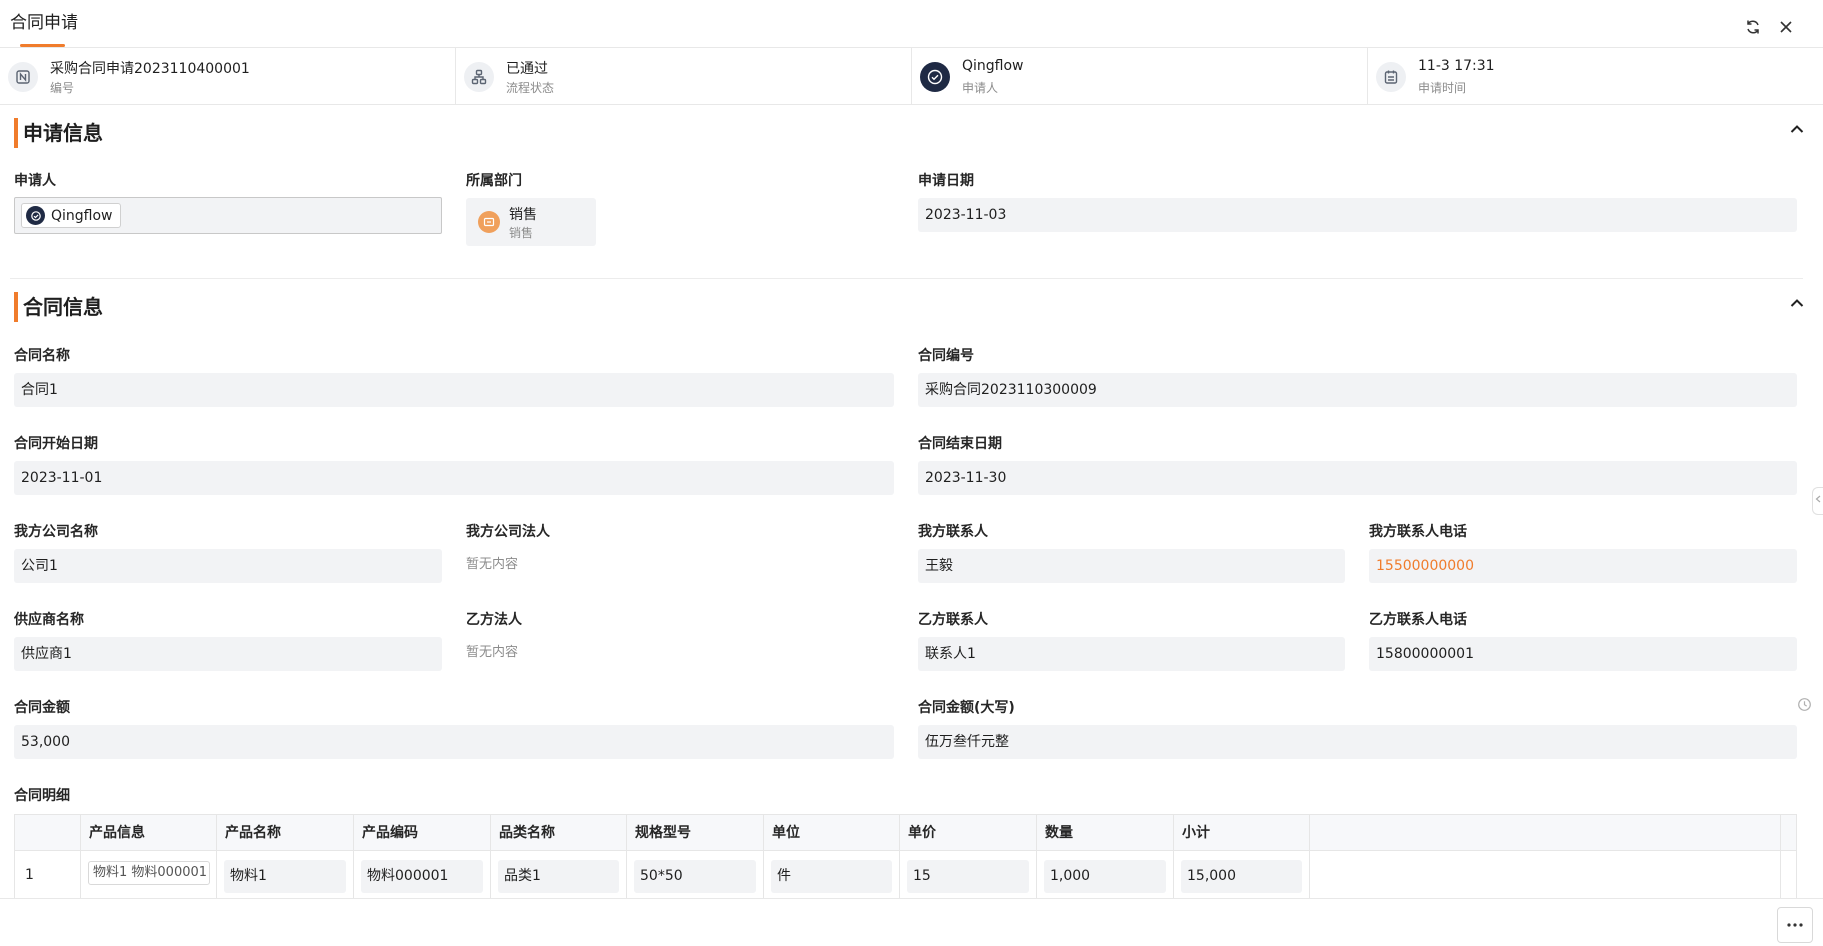 Image resolution: width=1823 pixels, height=946 pixels. What do you see at coordinates (492, 652) in the screenshot?
I see `party-b-legal-empty: 暂无内容` at bounding box center [492, 652].